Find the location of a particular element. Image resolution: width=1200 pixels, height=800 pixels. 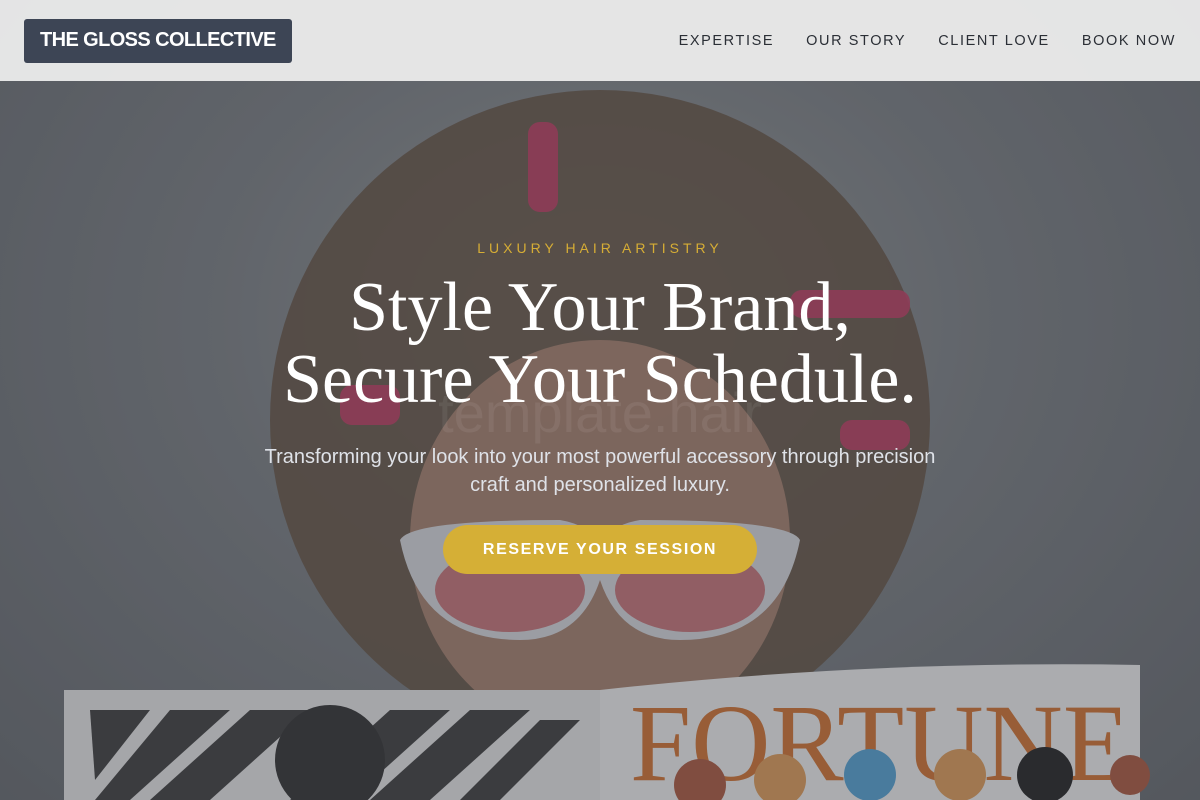

nav-item-client-love: CLIENT LOVE is located at coordinates (994, 41).